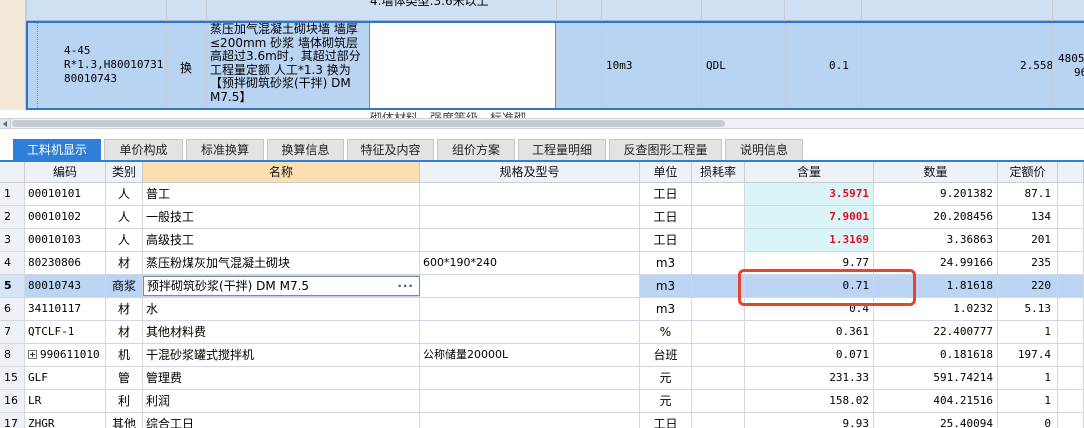 The width and height of the screenshot is (1084, 428). Describe the element at coordinates (281, 332) in the screenshot. I see `cell-name: 其他材料费` at that location.